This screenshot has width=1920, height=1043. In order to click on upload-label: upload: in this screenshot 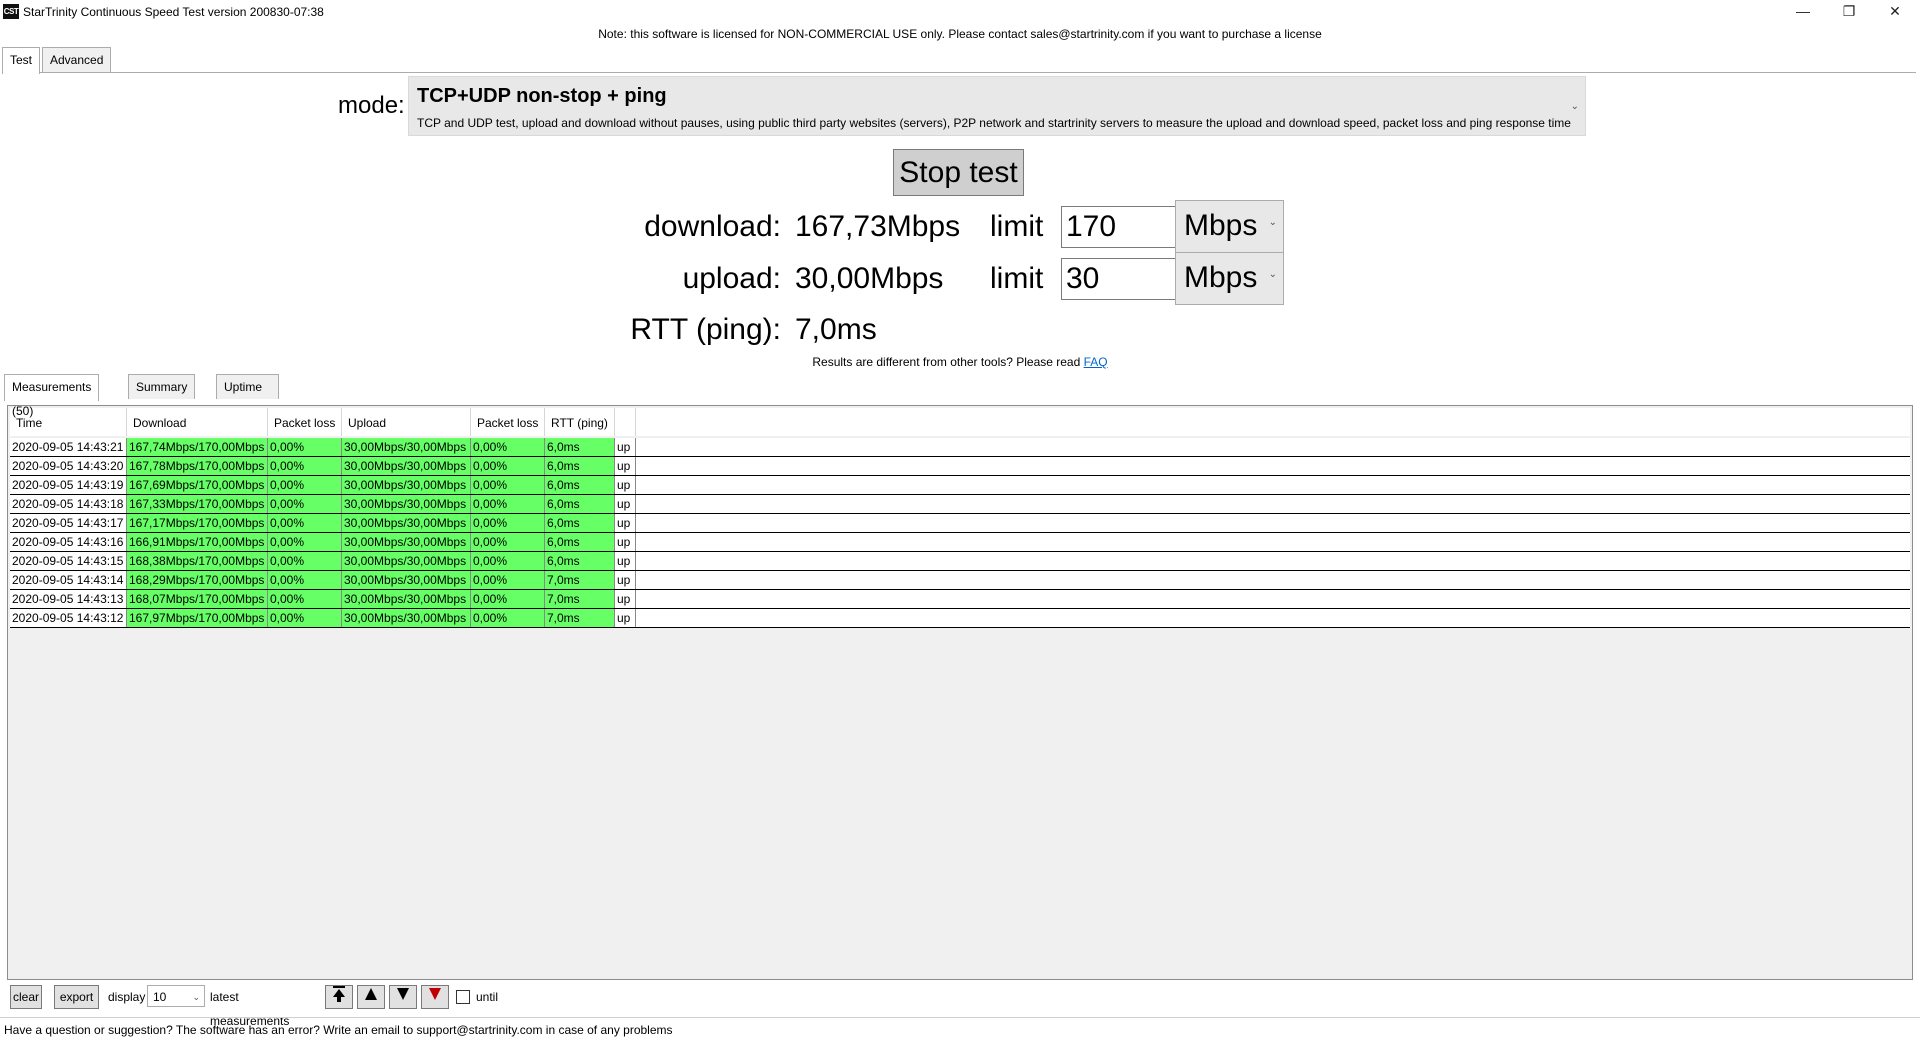, I will do `click(731, 278)`.